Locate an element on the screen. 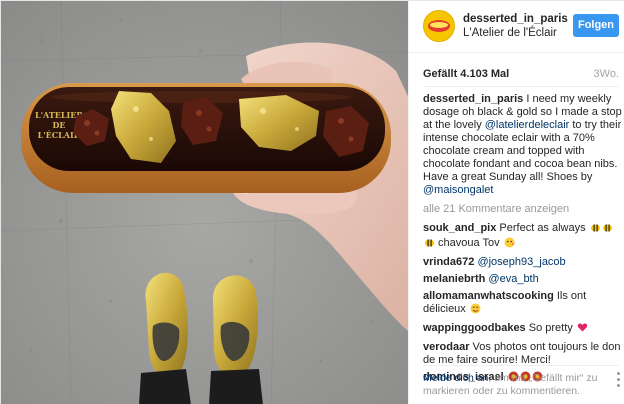 The height and width of the screenshot is (404, 624). post-location: L'Atelier de l'Éclair is located at coordinates (510, 33).